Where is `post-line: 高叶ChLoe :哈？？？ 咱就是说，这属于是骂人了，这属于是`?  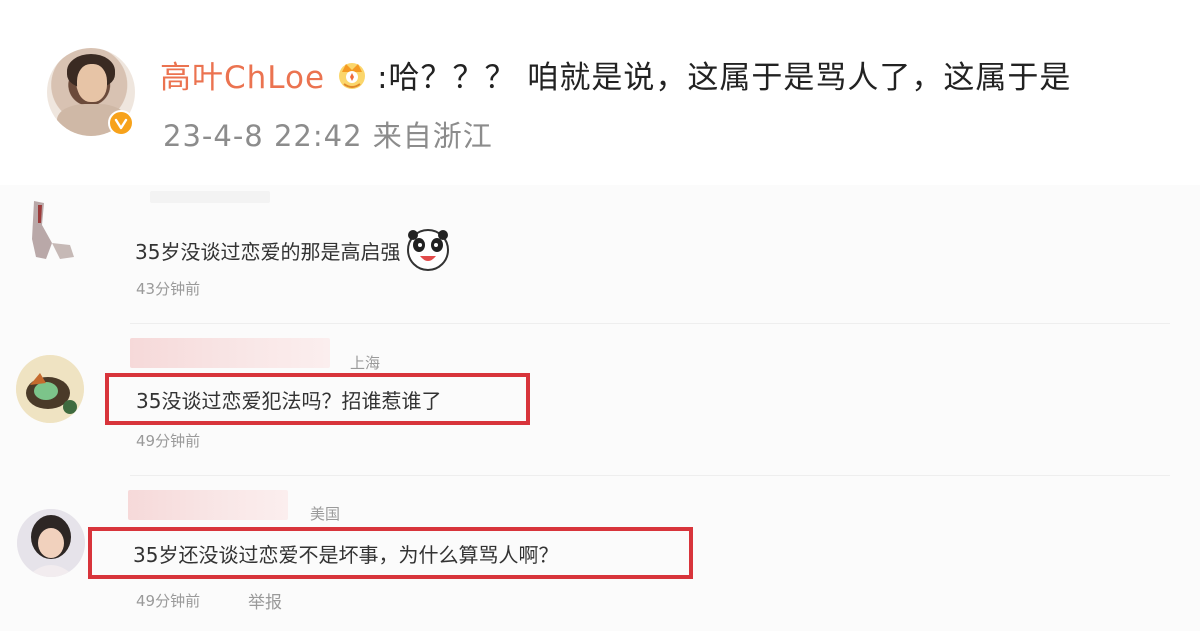 post-line: 高叶ChLoe :哈？？？ 咱就是说，这属于是骂人了，这属于是 is located at coordinates (615, 74).